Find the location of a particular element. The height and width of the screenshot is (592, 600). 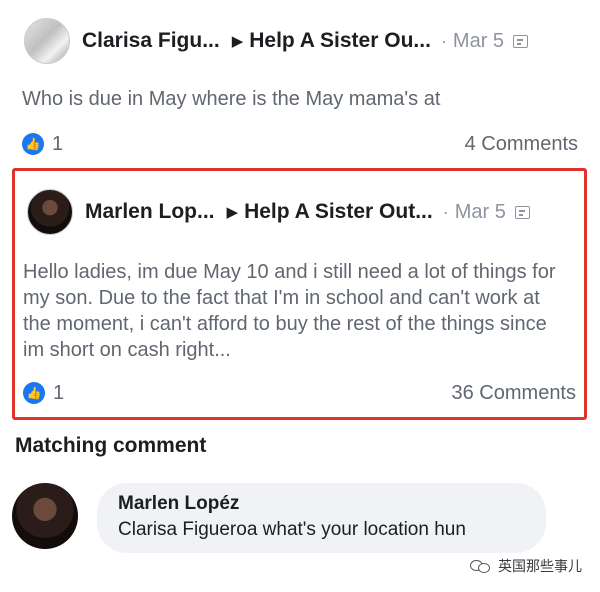

comments-count-link: 36 Comments is located at coordinates (514, 393).